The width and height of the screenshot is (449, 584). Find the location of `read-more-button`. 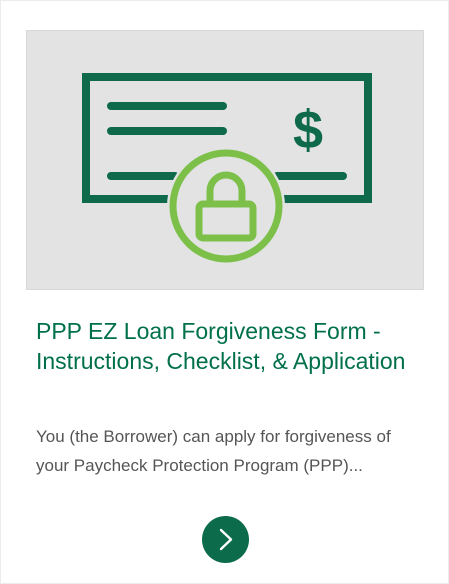

read-more-button is located at coordinates (225, 539).